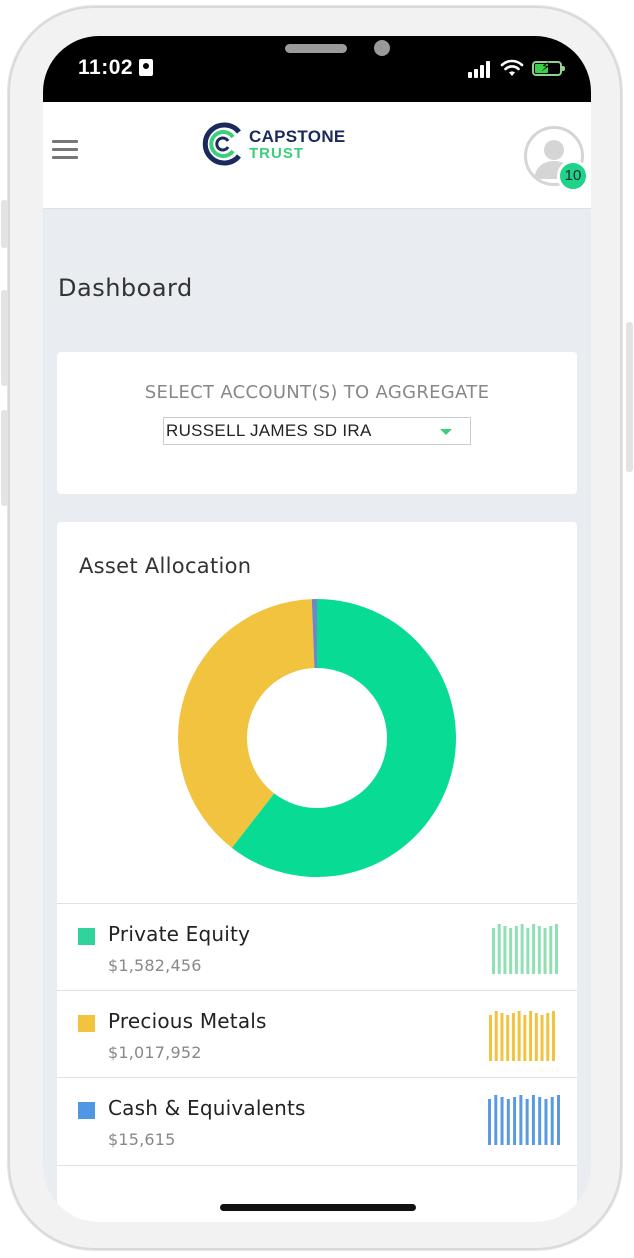 The image size is (634, 1258). What do you see at coordinates (512, 67) in the screenshot?
I see `wifi-icon` at bounding box center [512, 67].